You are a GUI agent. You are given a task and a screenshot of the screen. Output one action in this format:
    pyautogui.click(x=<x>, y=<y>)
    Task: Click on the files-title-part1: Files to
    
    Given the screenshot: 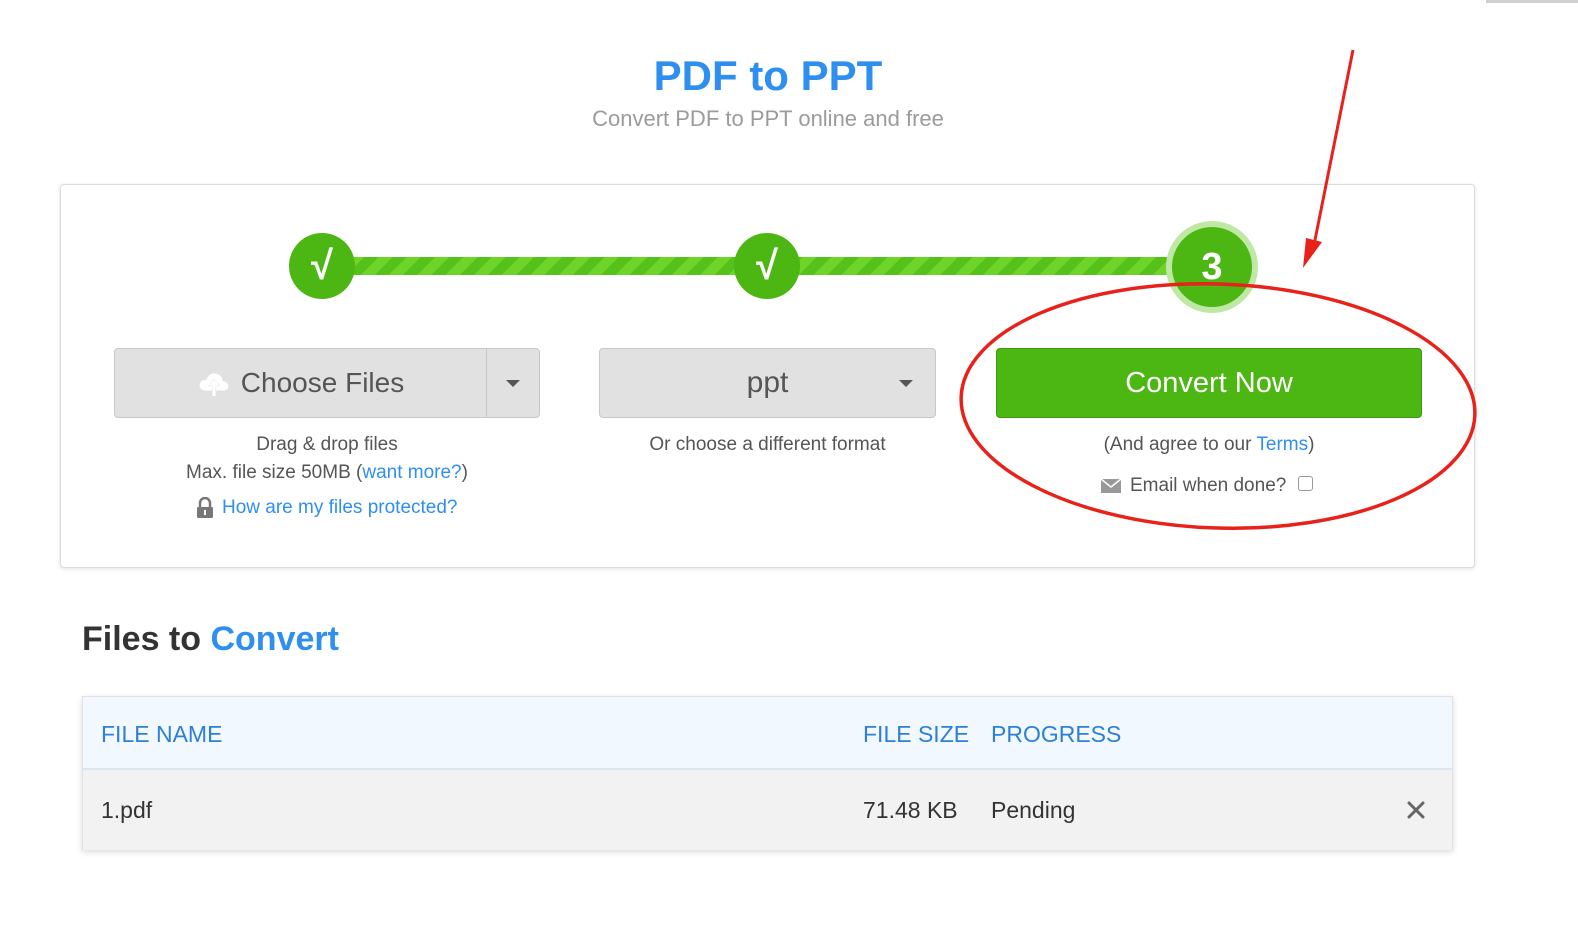 What is the action you would take?
    pyautogui.click(x=142, y=639)
    